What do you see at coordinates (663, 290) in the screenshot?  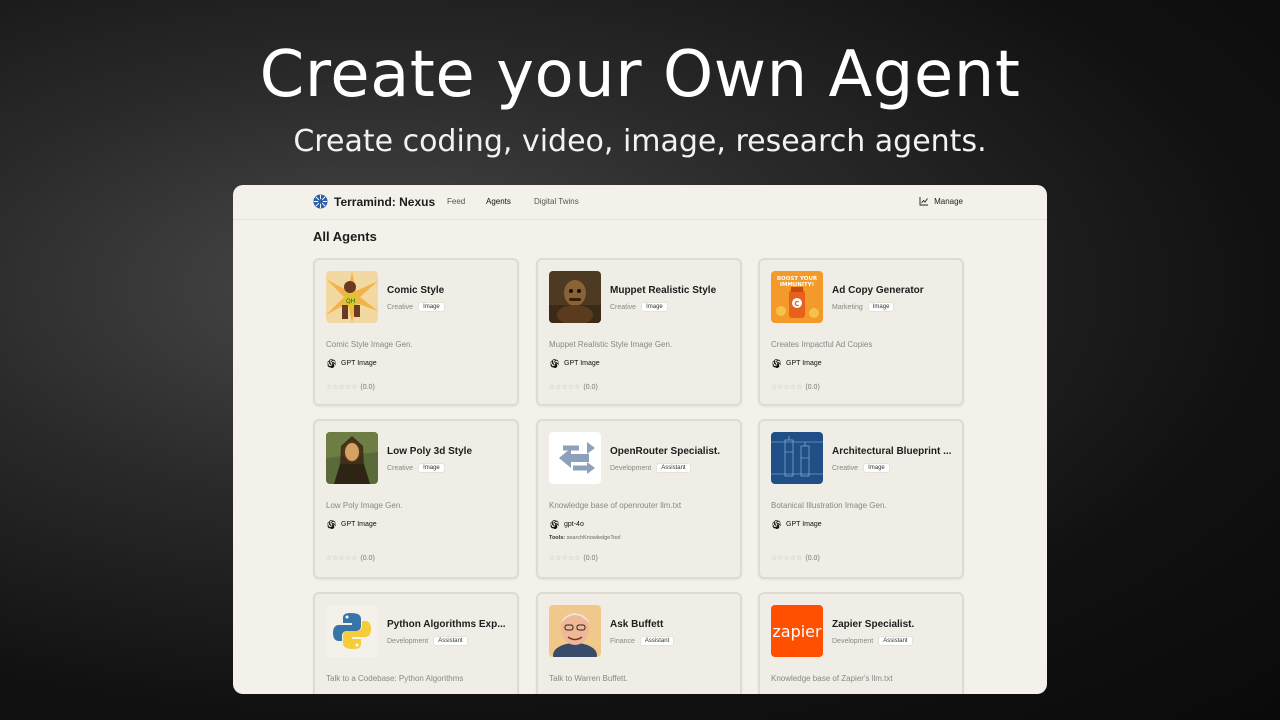 I see `agent-name: Muppet Realistic Style` at bounding box center [663, 290].